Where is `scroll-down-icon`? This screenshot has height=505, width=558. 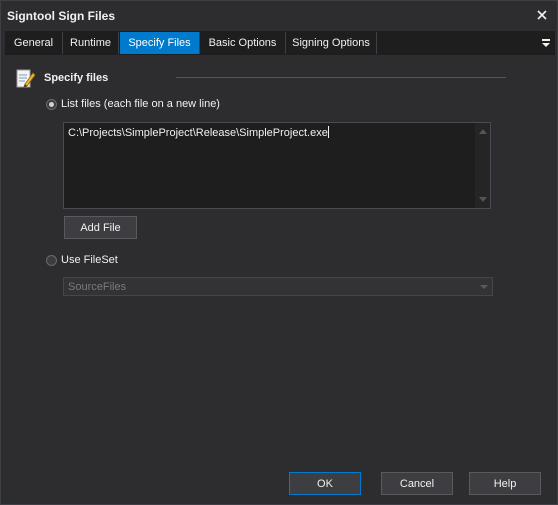
scroll-down-icon is located at coordinates (483, 199).